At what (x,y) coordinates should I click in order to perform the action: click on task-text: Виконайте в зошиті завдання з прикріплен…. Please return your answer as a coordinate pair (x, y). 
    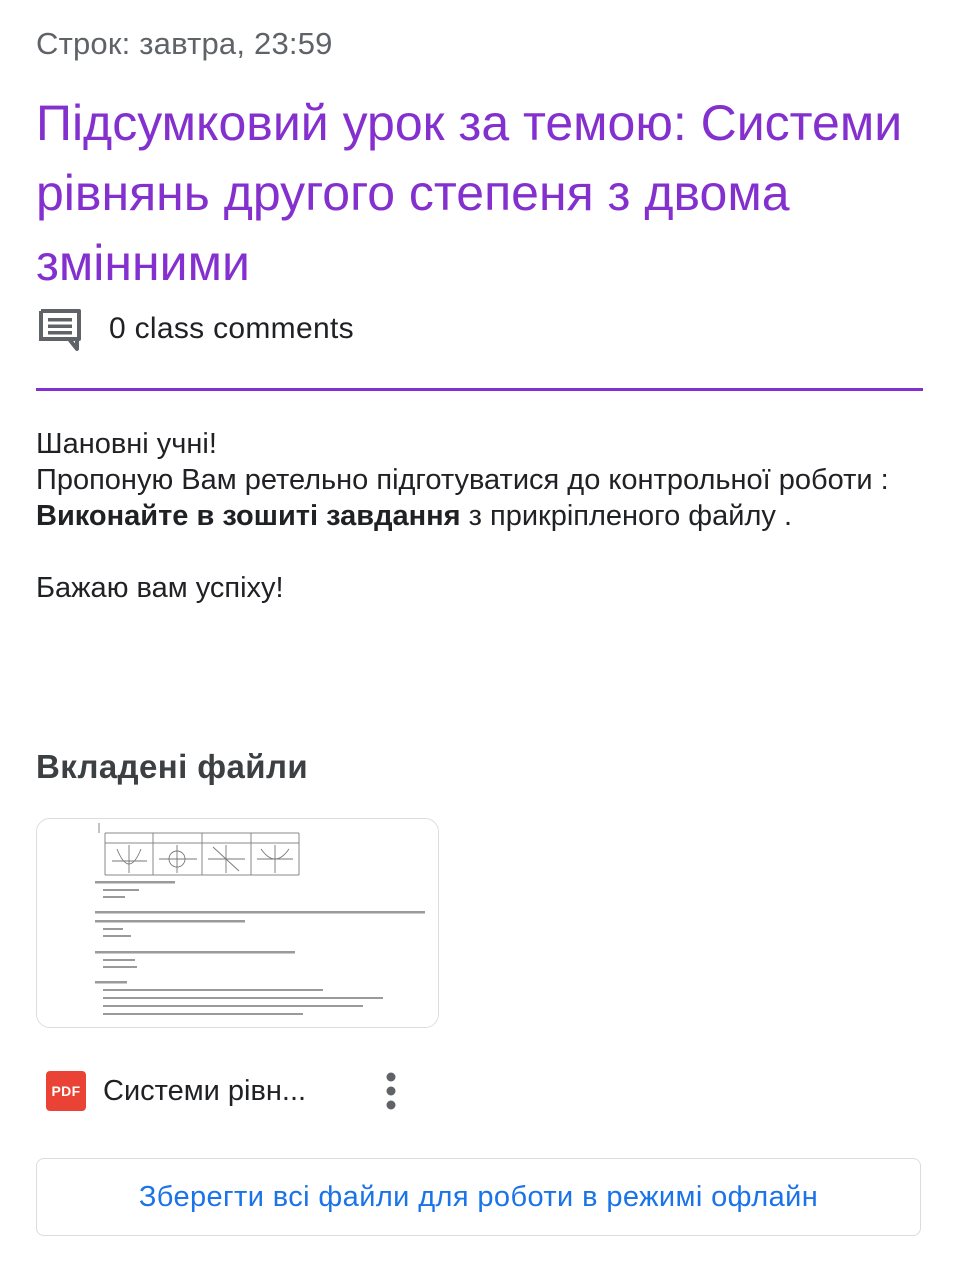
    Looking at the image, I should click on (466, 516).